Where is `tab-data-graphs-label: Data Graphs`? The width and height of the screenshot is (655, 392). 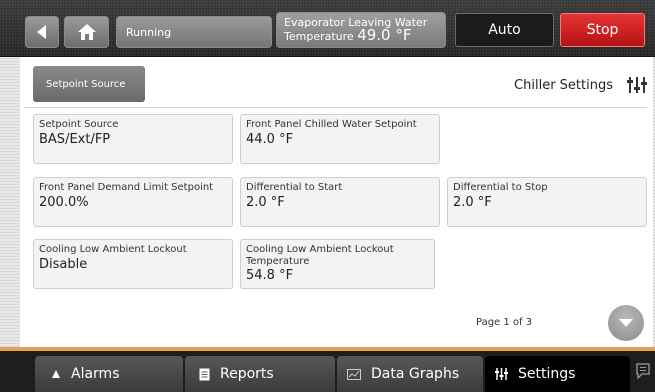
tab-data-graphs-label: Data Graphs is located at coordinates (415, 374).